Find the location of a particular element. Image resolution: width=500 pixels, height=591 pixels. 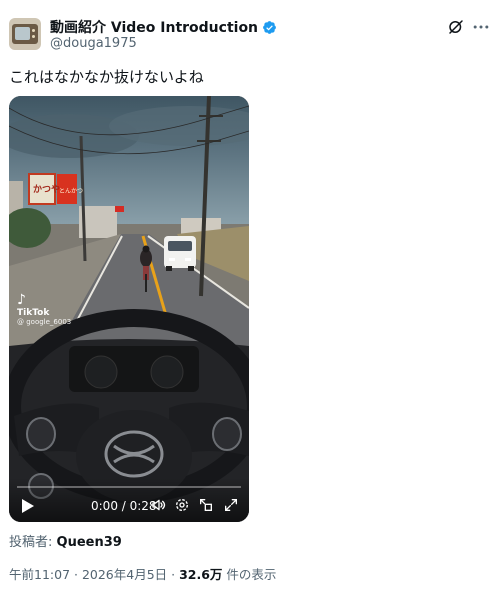

tiktok-watermark: ♪ TikTok @ google_6003 is located at coordinates (44, 309).